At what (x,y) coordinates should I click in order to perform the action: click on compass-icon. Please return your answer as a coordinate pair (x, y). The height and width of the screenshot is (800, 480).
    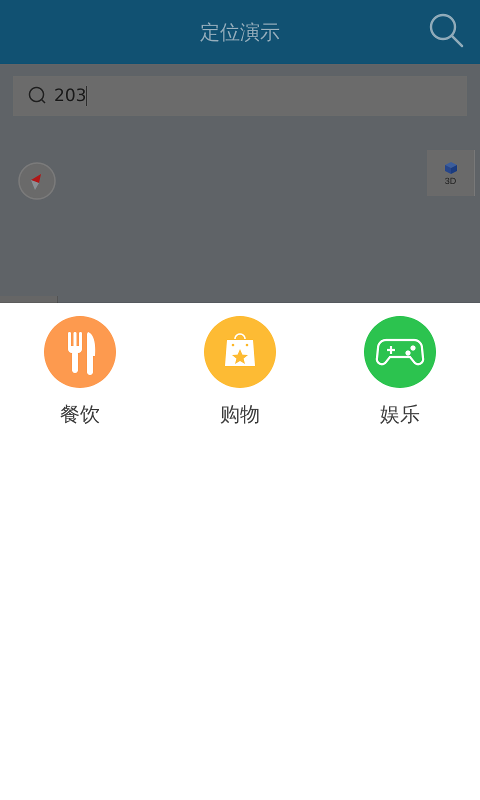
    Looking at the image, I should click on (37, 181).